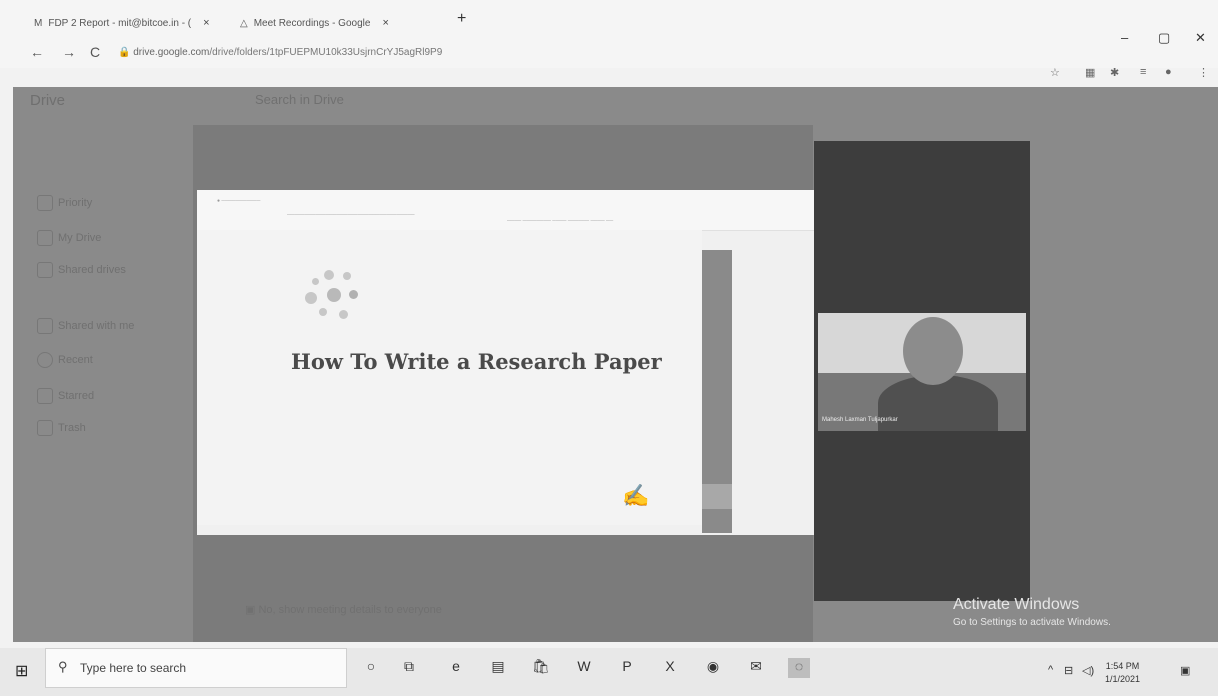  I want to click on my-drive-icon, so click(45, 238).